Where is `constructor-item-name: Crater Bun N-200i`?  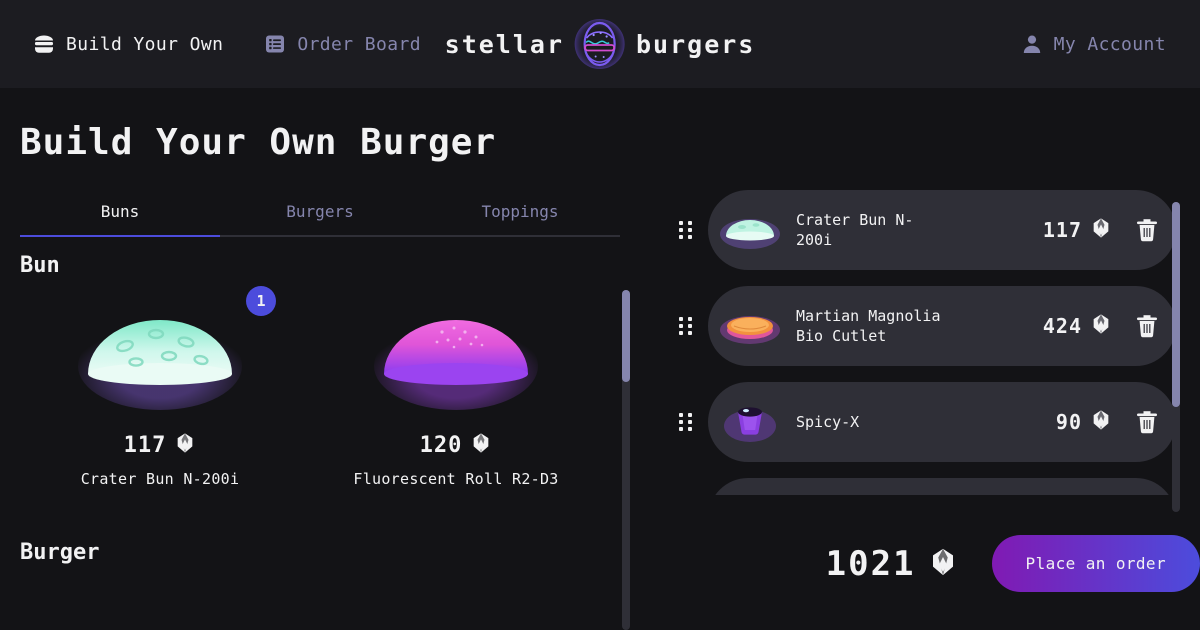
constructor-item-name: Crater Bun N-200i is located at coordinates (855, 229).